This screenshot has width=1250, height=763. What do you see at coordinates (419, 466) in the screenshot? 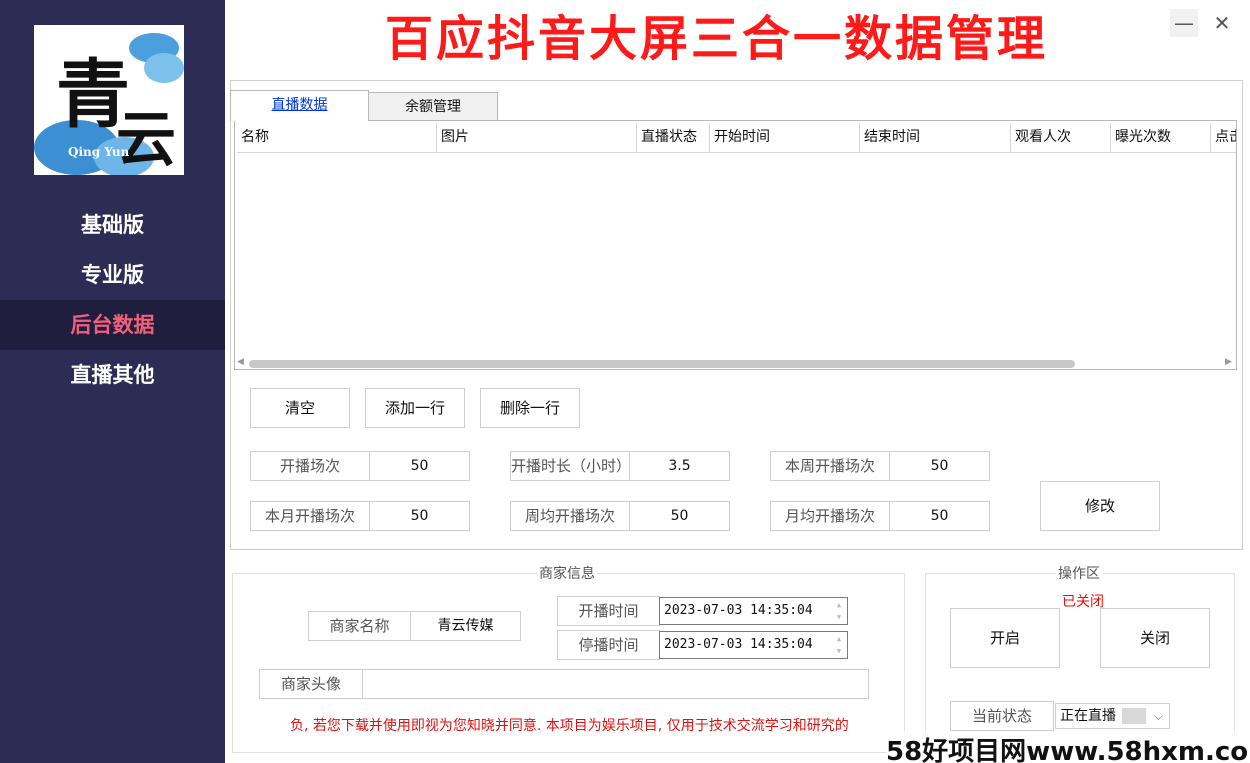
I see `live-count-field: 50` at bounding box center [419, 466].